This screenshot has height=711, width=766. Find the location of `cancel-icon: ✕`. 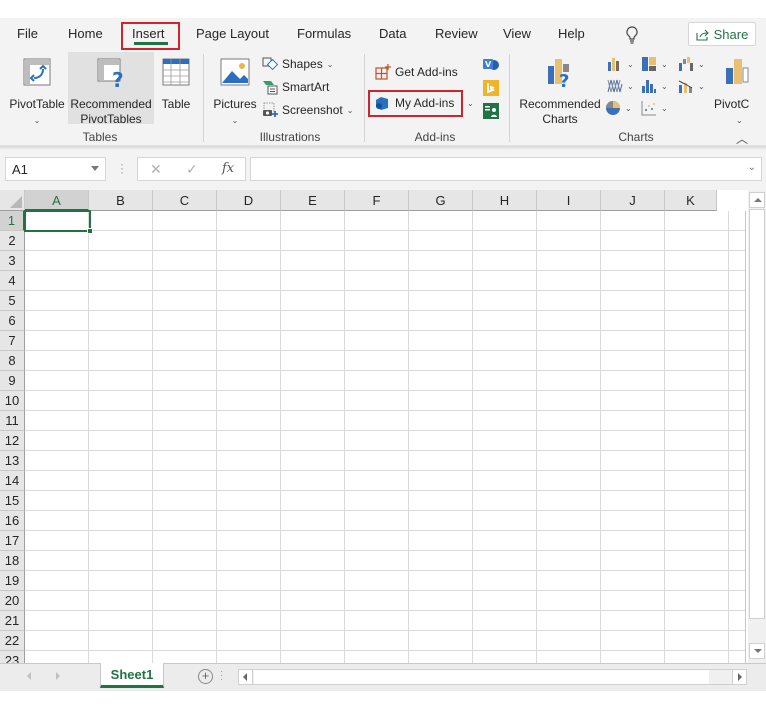

cancel-icon: ✕ is located at coordinates (156, 169).